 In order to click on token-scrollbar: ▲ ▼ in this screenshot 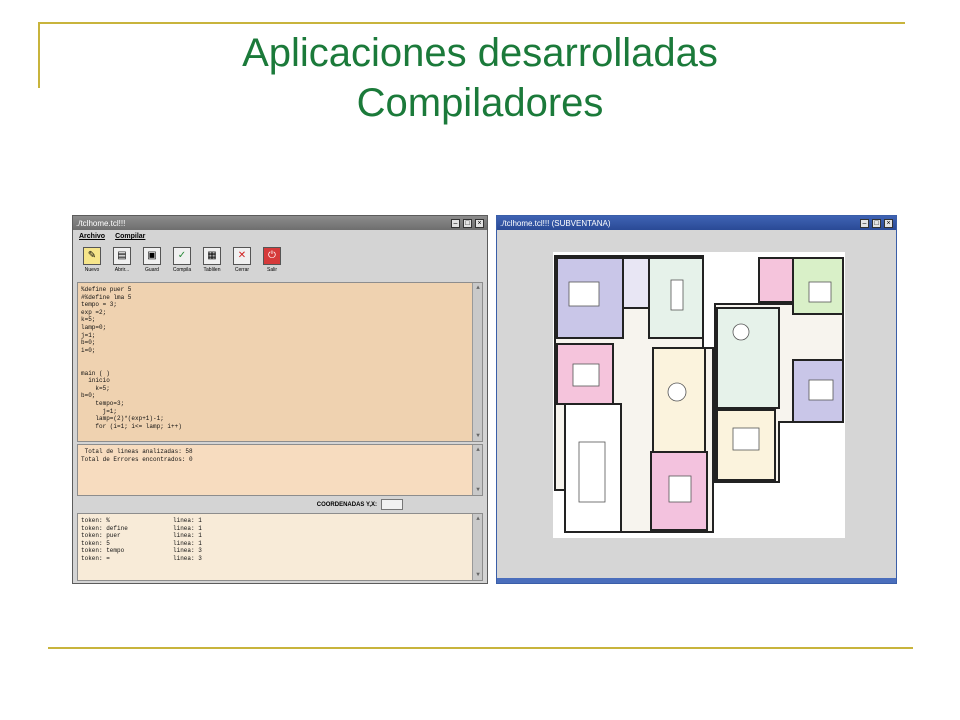, I will do `click(477, 547)`.